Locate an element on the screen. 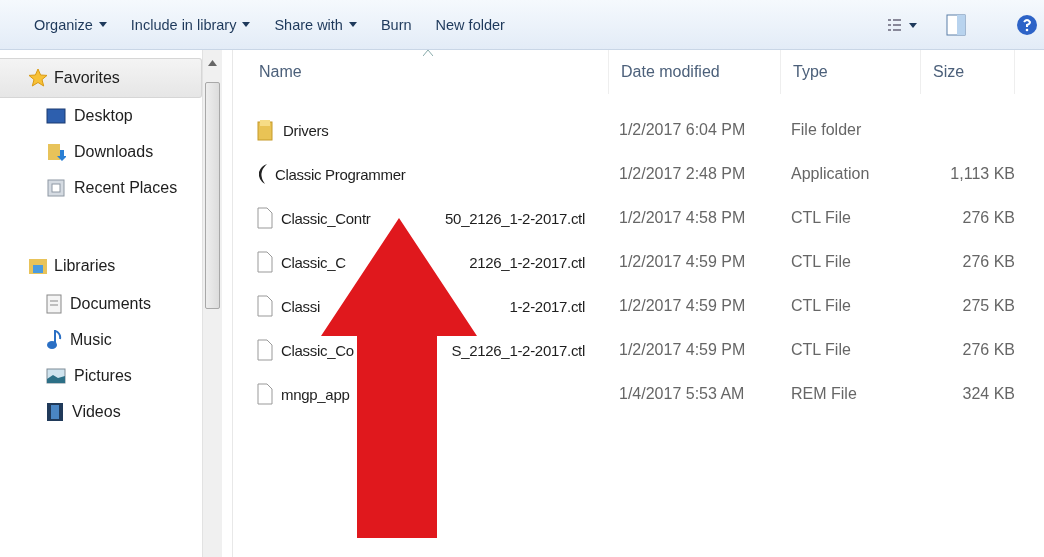 The image size is (1044, 557). sidebar-item: Desktop is located at coordinates (101, 116).